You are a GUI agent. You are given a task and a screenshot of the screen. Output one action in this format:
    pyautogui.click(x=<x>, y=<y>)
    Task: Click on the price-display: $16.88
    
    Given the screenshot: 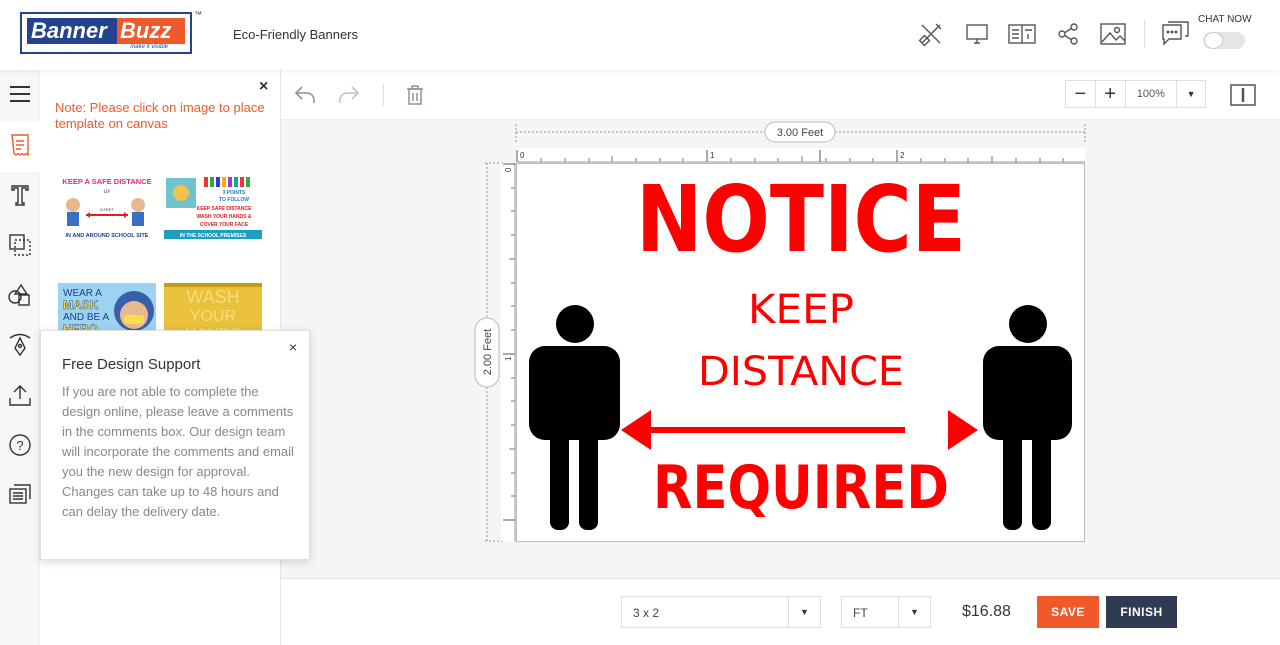 What is the action you would take?
    pyautogui.click(x=986, y=611)
    